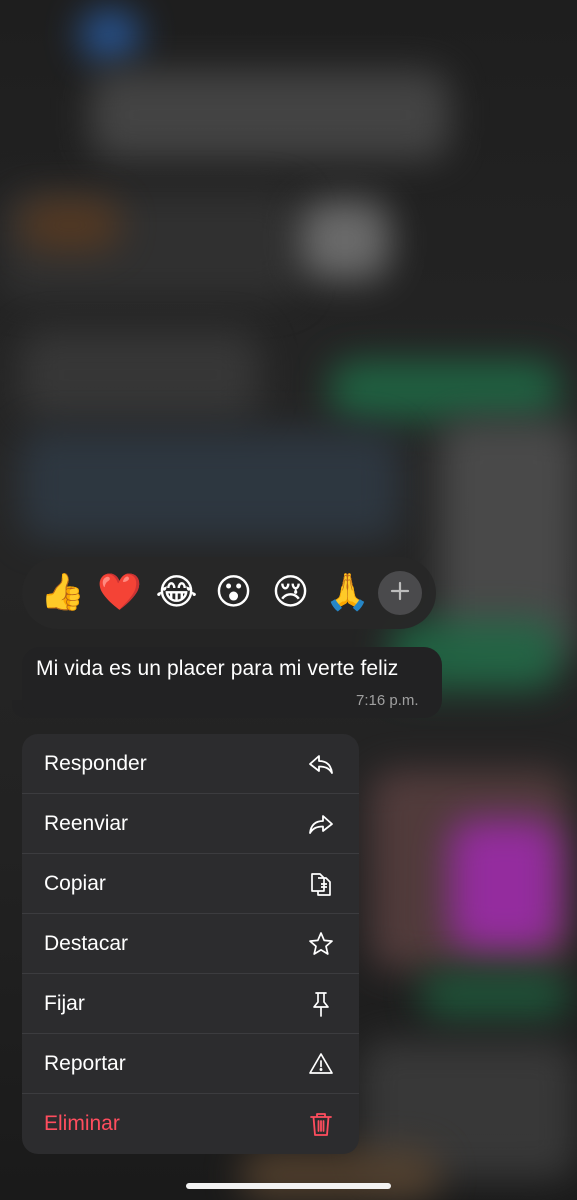 The image size is (577, 1200). What do you see at coordinates (85, 1063) in the screenshot?
I see `menu-item-label: Reportar` at bounding box center [85, 1063].